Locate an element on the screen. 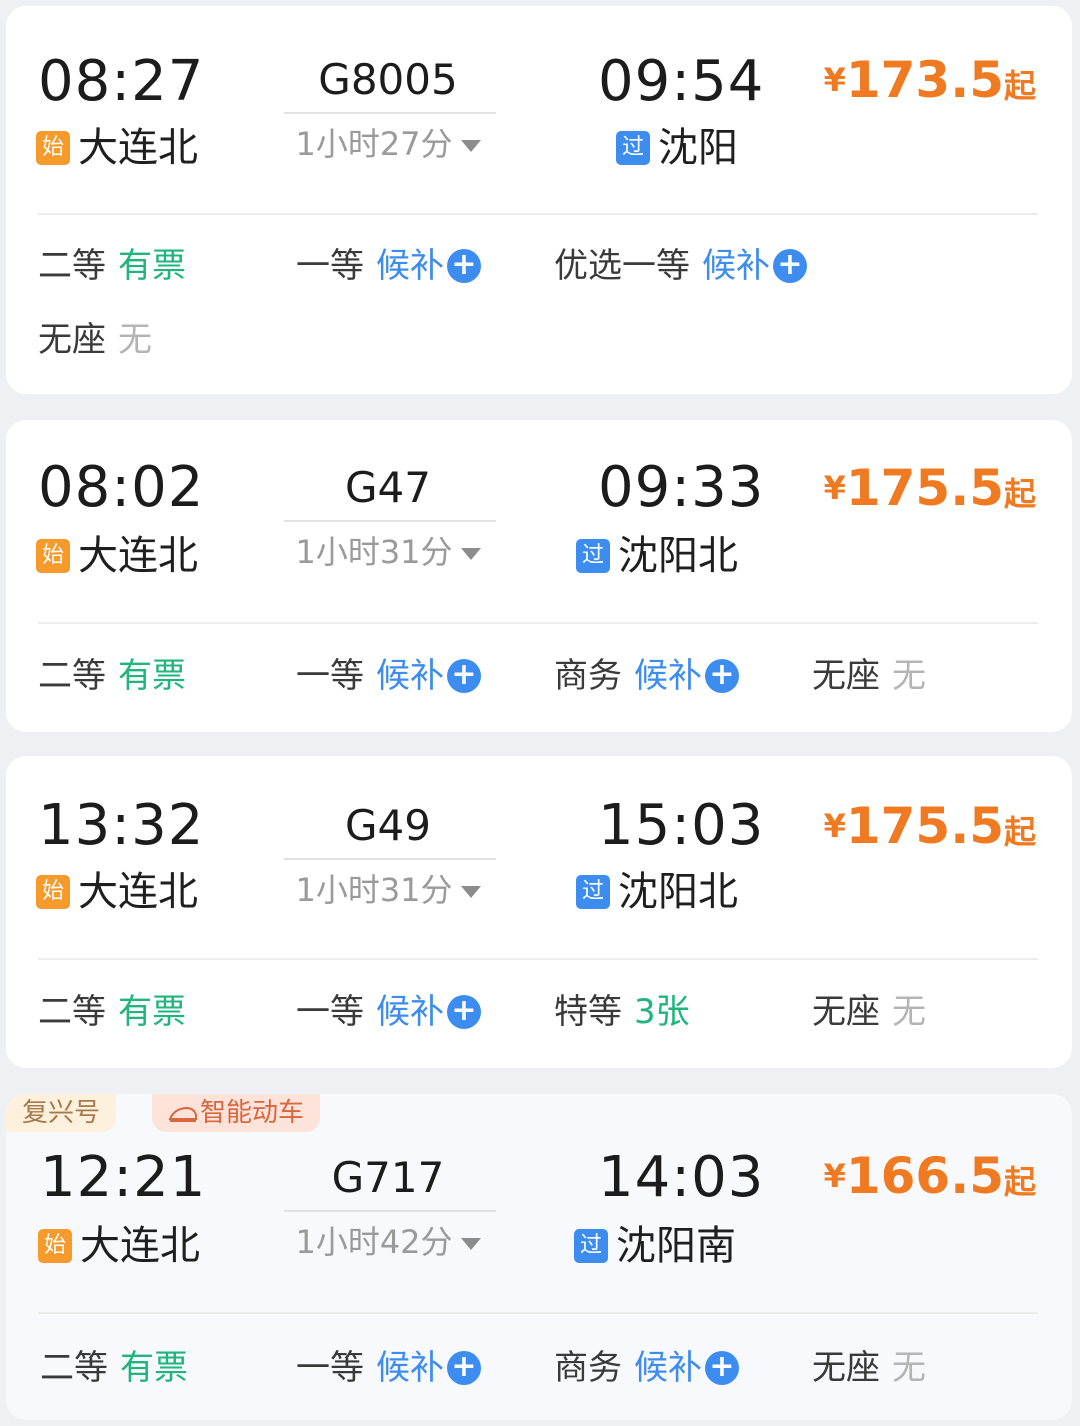  seat-class-label: 特等 is located at coordinates (588, 1012).